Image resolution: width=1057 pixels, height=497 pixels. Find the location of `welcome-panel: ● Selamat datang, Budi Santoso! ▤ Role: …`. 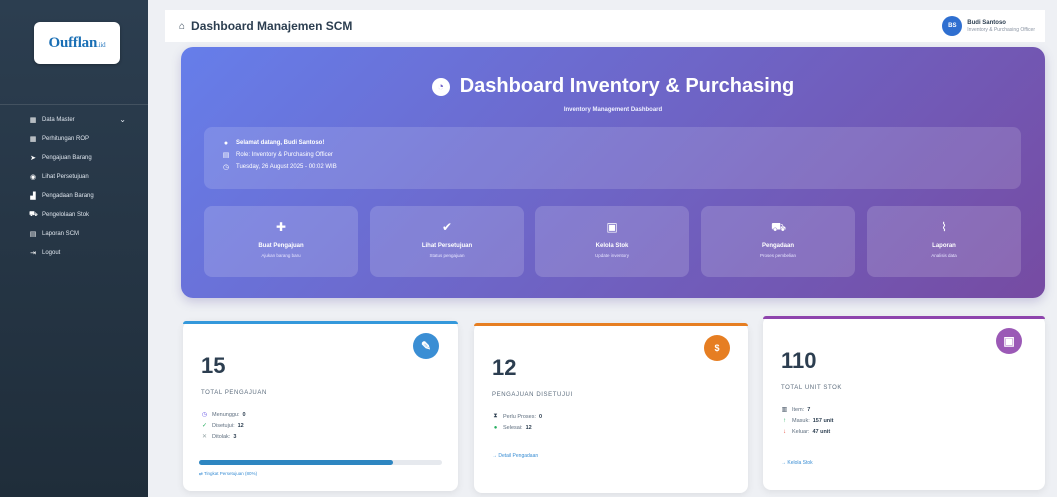

welcome-panel: ● Selamat datang, Budi Santoso! ▤ Role: … is located at coordinates (612, 158).